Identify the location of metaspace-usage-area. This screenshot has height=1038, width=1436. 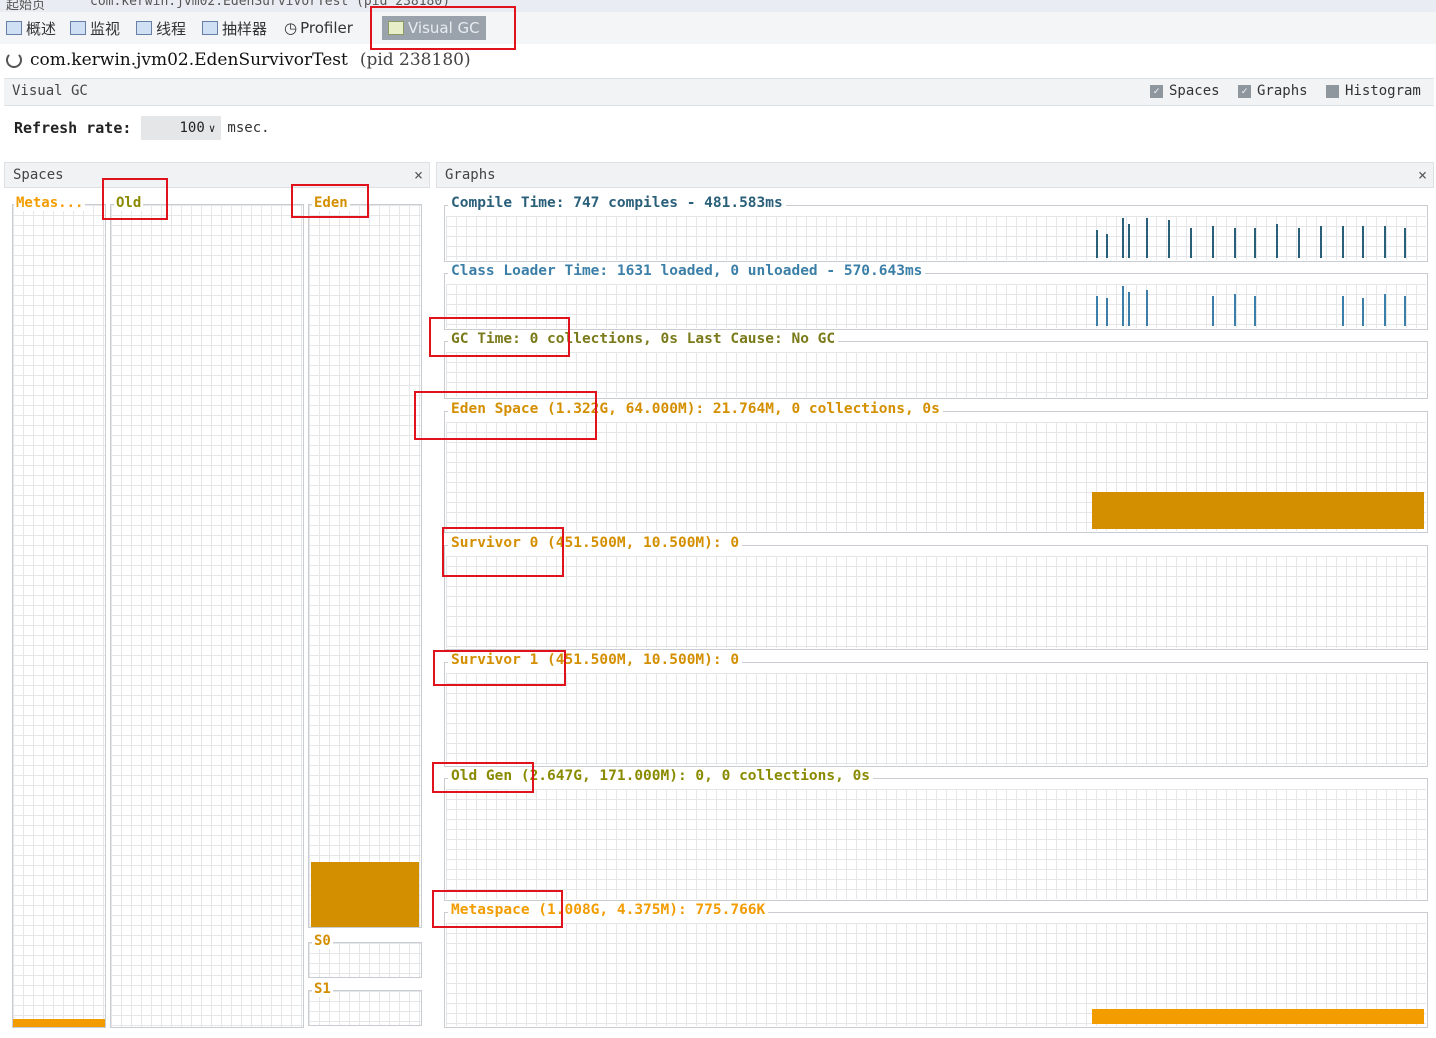
(1258, 1016).